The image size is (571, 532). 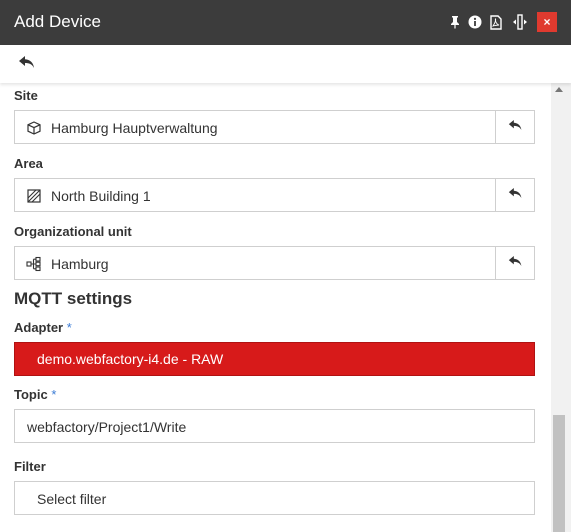 What do you see at coordinates (285, 64) in the screenshot?
I see `toolbar` at bounding box center [285, 64].